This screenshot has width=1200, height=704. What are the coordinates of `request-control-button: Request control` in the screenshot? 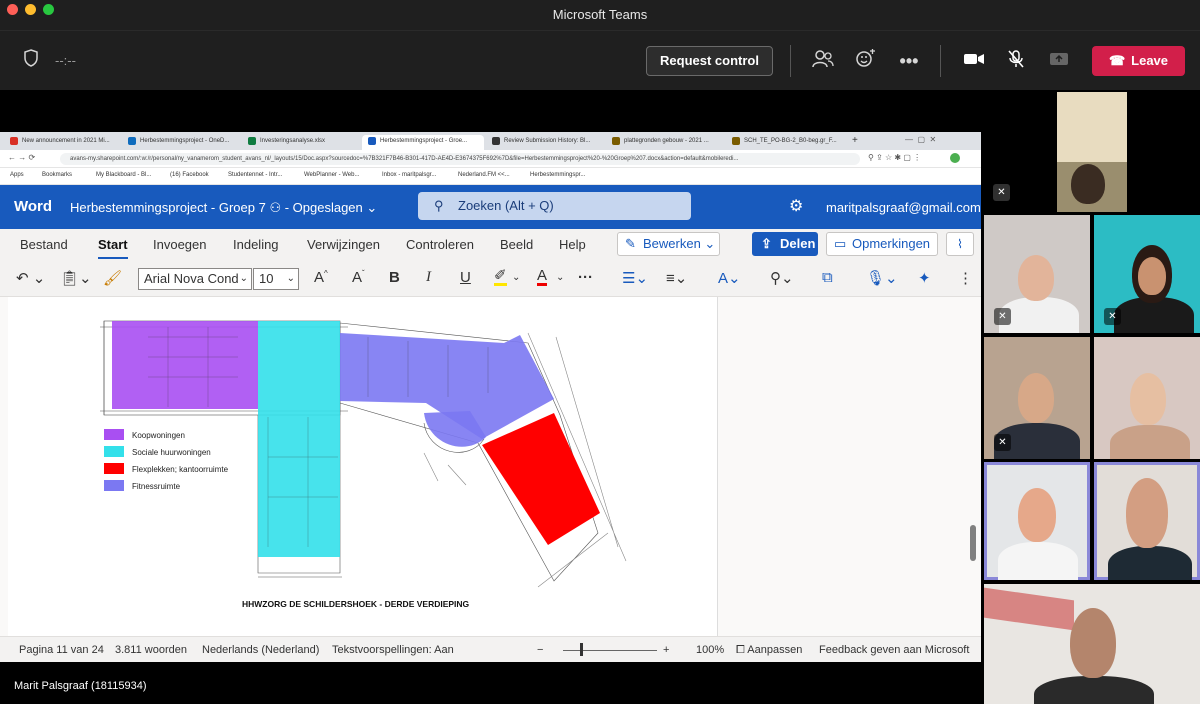 It's located at (709, 61).